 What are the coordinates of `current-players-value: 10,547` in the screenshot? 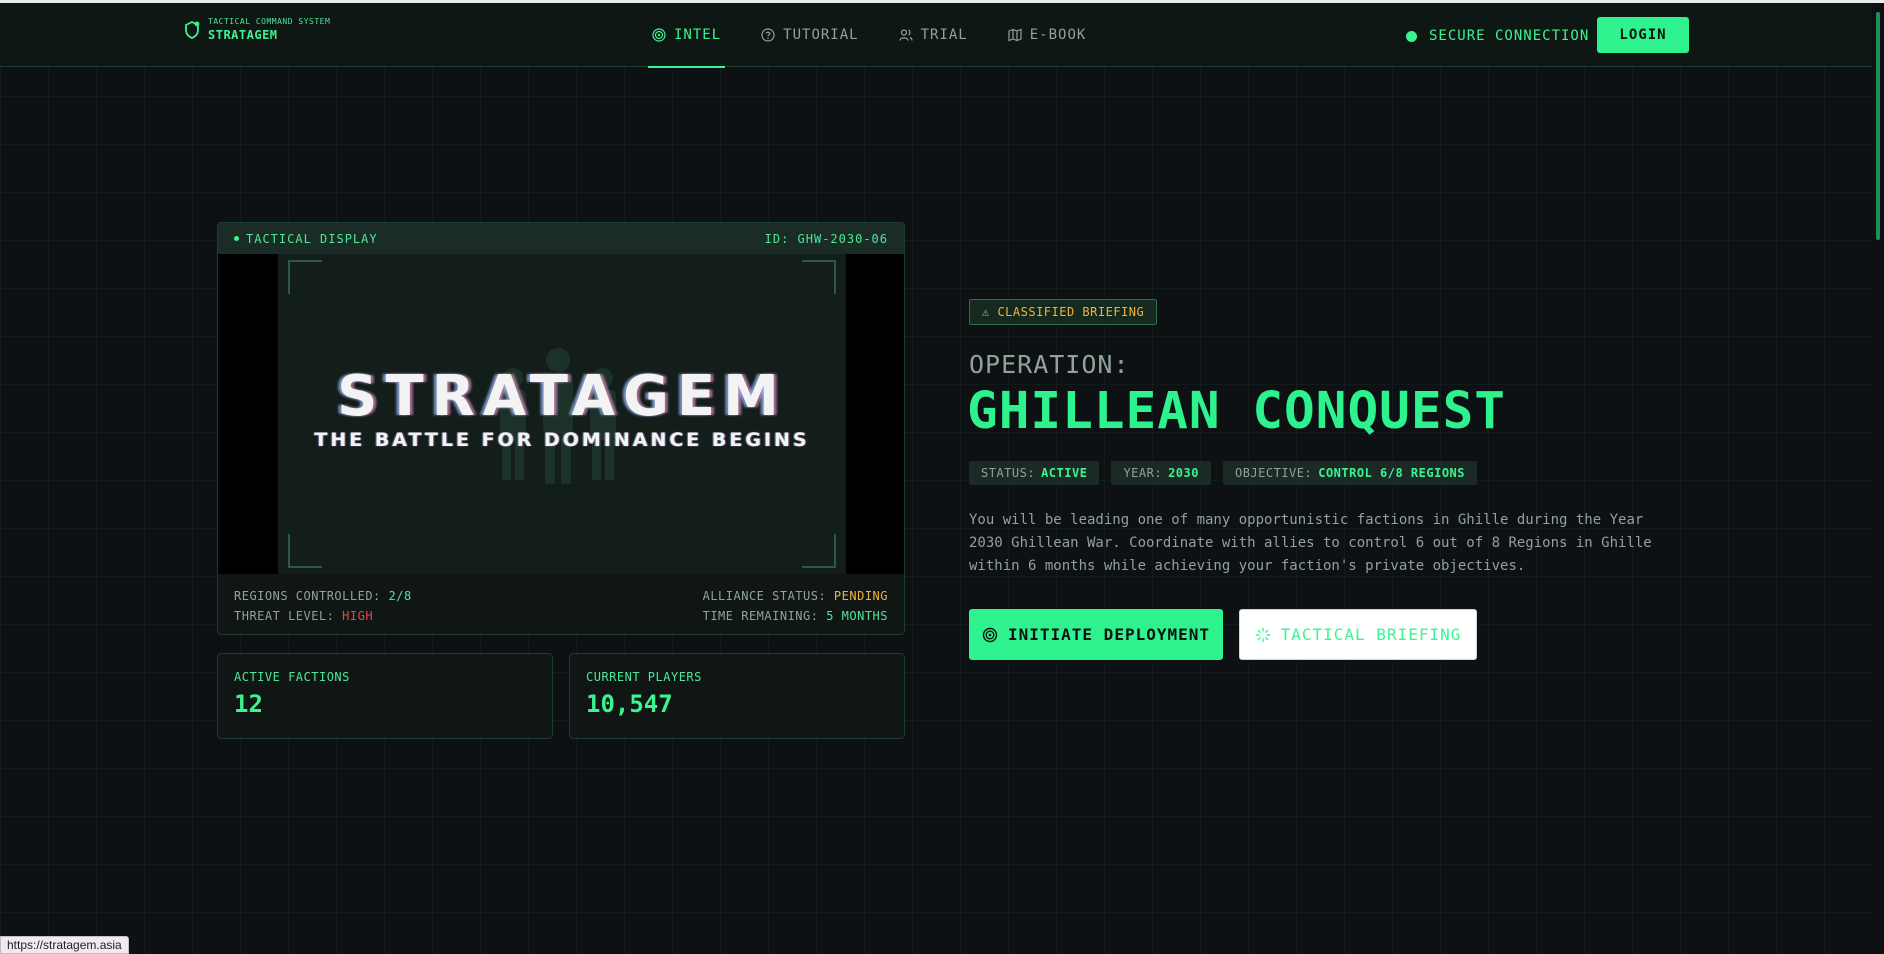 It's located at (629, 704).